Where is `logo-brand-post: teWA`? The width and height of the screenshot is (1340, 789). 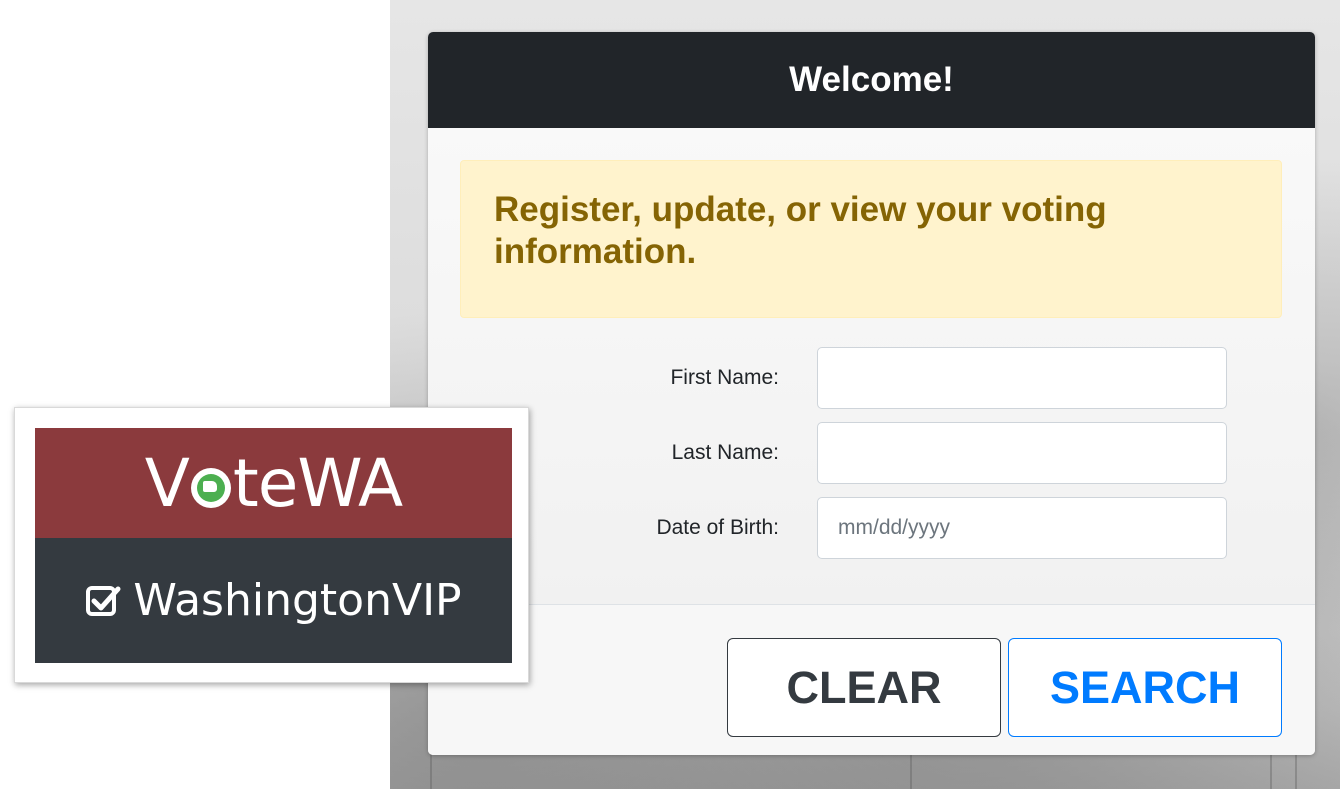 logo-brand-post: teWA is located at coordinates (317, 483).